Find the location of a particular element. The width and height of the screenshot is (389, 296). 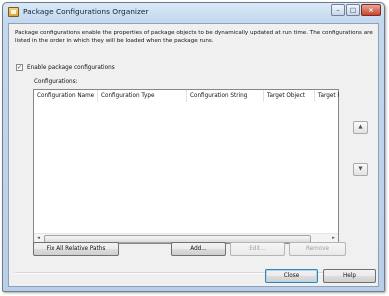

minimize-button: – is located at coordinates (338, 10).